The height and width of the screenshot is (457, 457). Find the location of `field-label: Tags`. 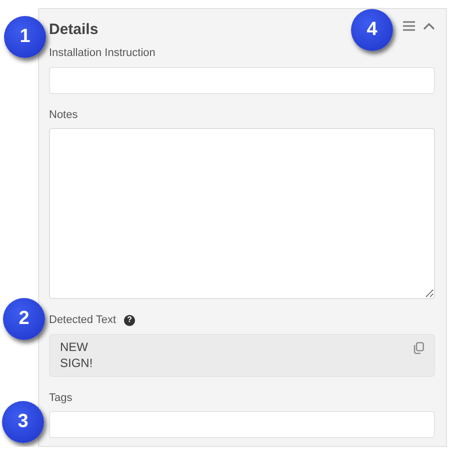

field-label: Tags is located at coordinates (60, 398).